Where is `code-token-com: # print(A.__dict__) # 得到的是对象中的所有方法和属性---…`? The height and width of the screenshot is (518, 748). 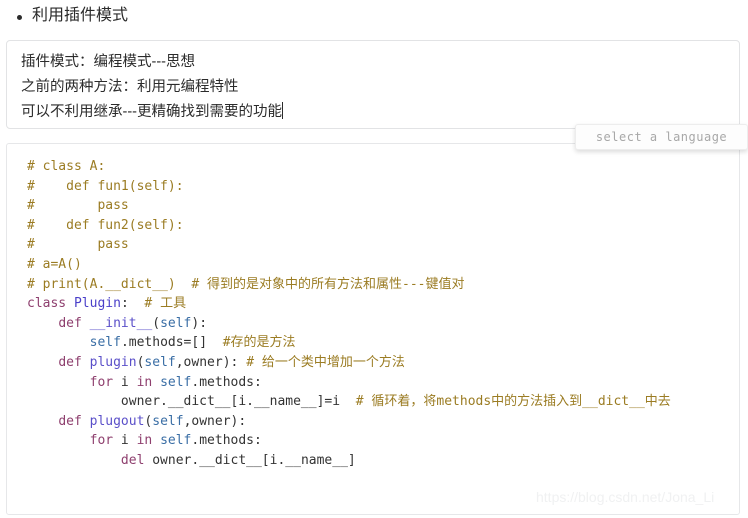
code-token-com: # print(A.__dict__) # 得到的是对象中的所有方法和属性---… is located at coordinates (246, 284).